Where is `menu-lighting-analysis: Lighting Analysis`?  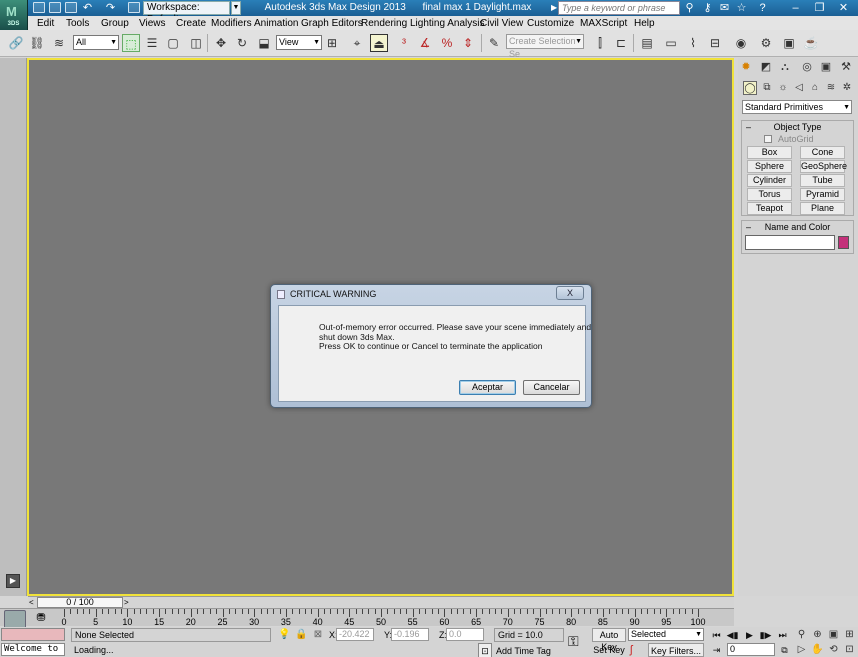
menu-lighting-analysis: Lighting Analysis is located at coordinates (447, 23).